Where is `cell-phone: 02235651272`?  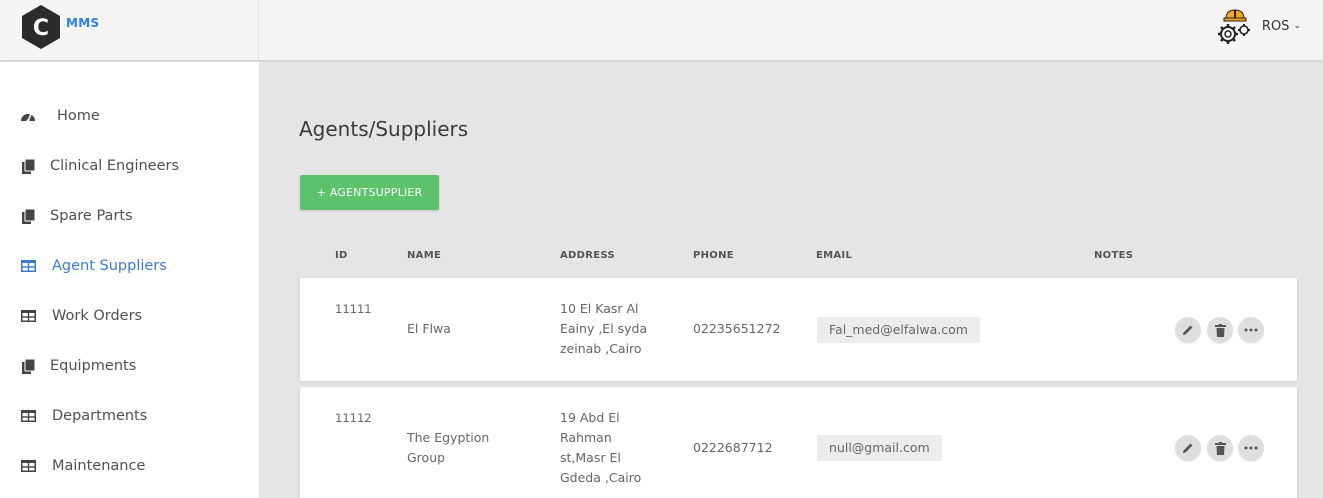 cell-phone: 02235651272 is located at coordinates (737, 328).